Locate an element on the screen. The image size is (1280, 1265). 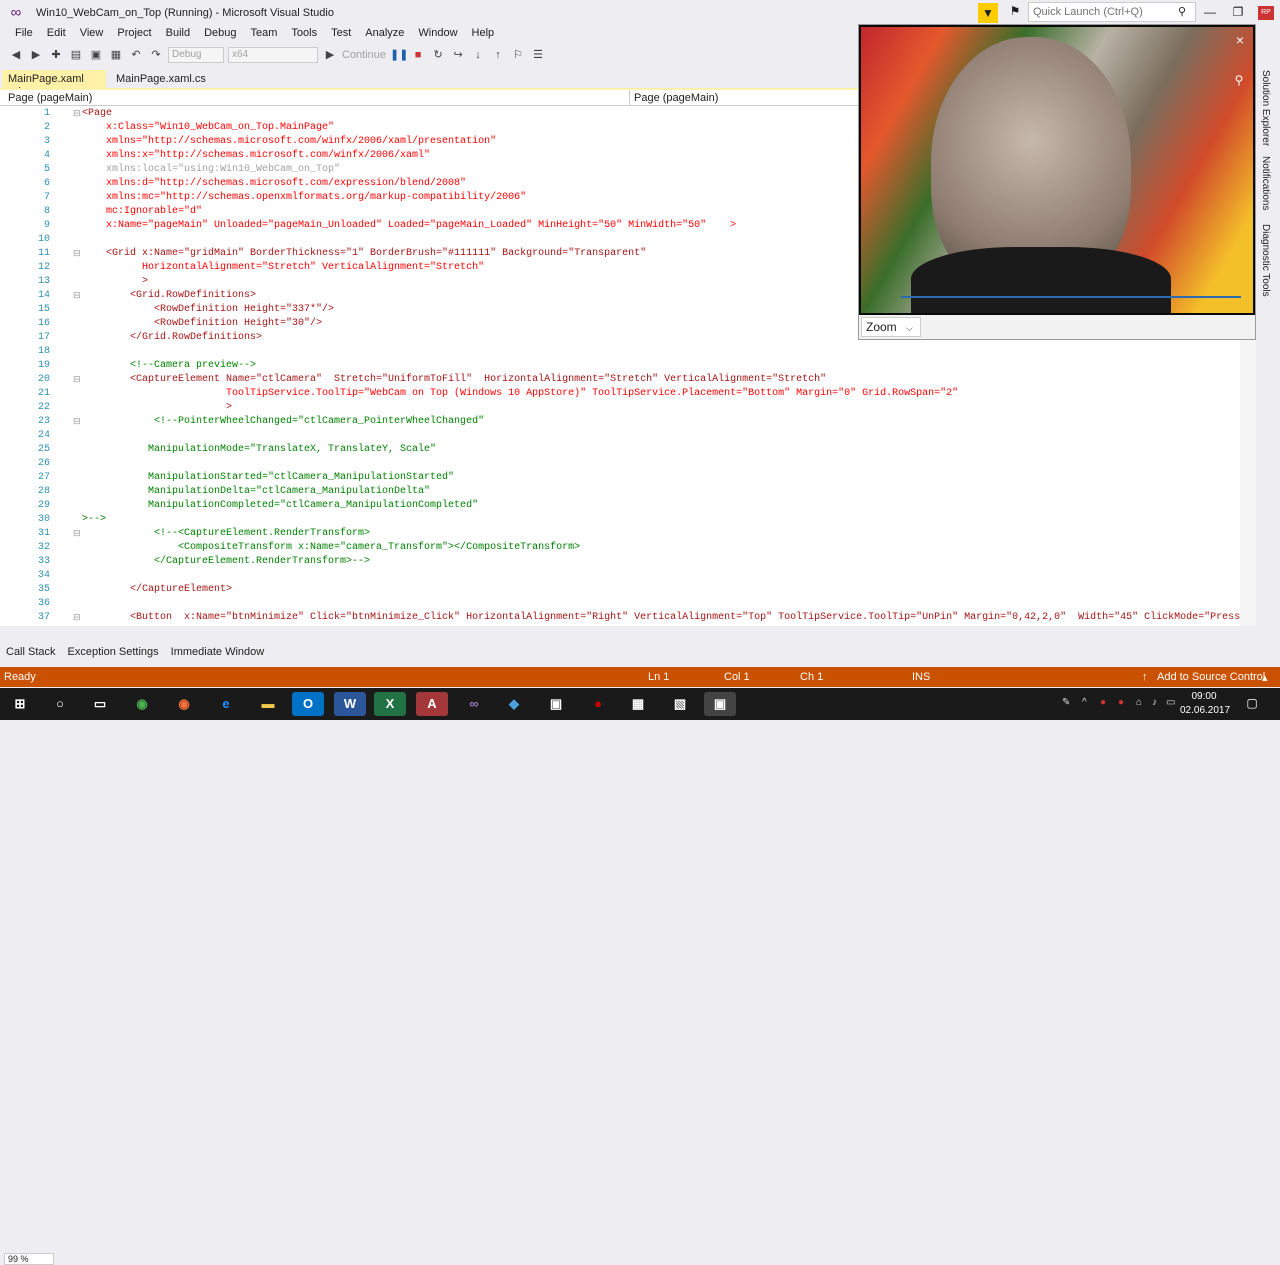
webcam-app-icon: ▣ is located at coordinates (720, 704).